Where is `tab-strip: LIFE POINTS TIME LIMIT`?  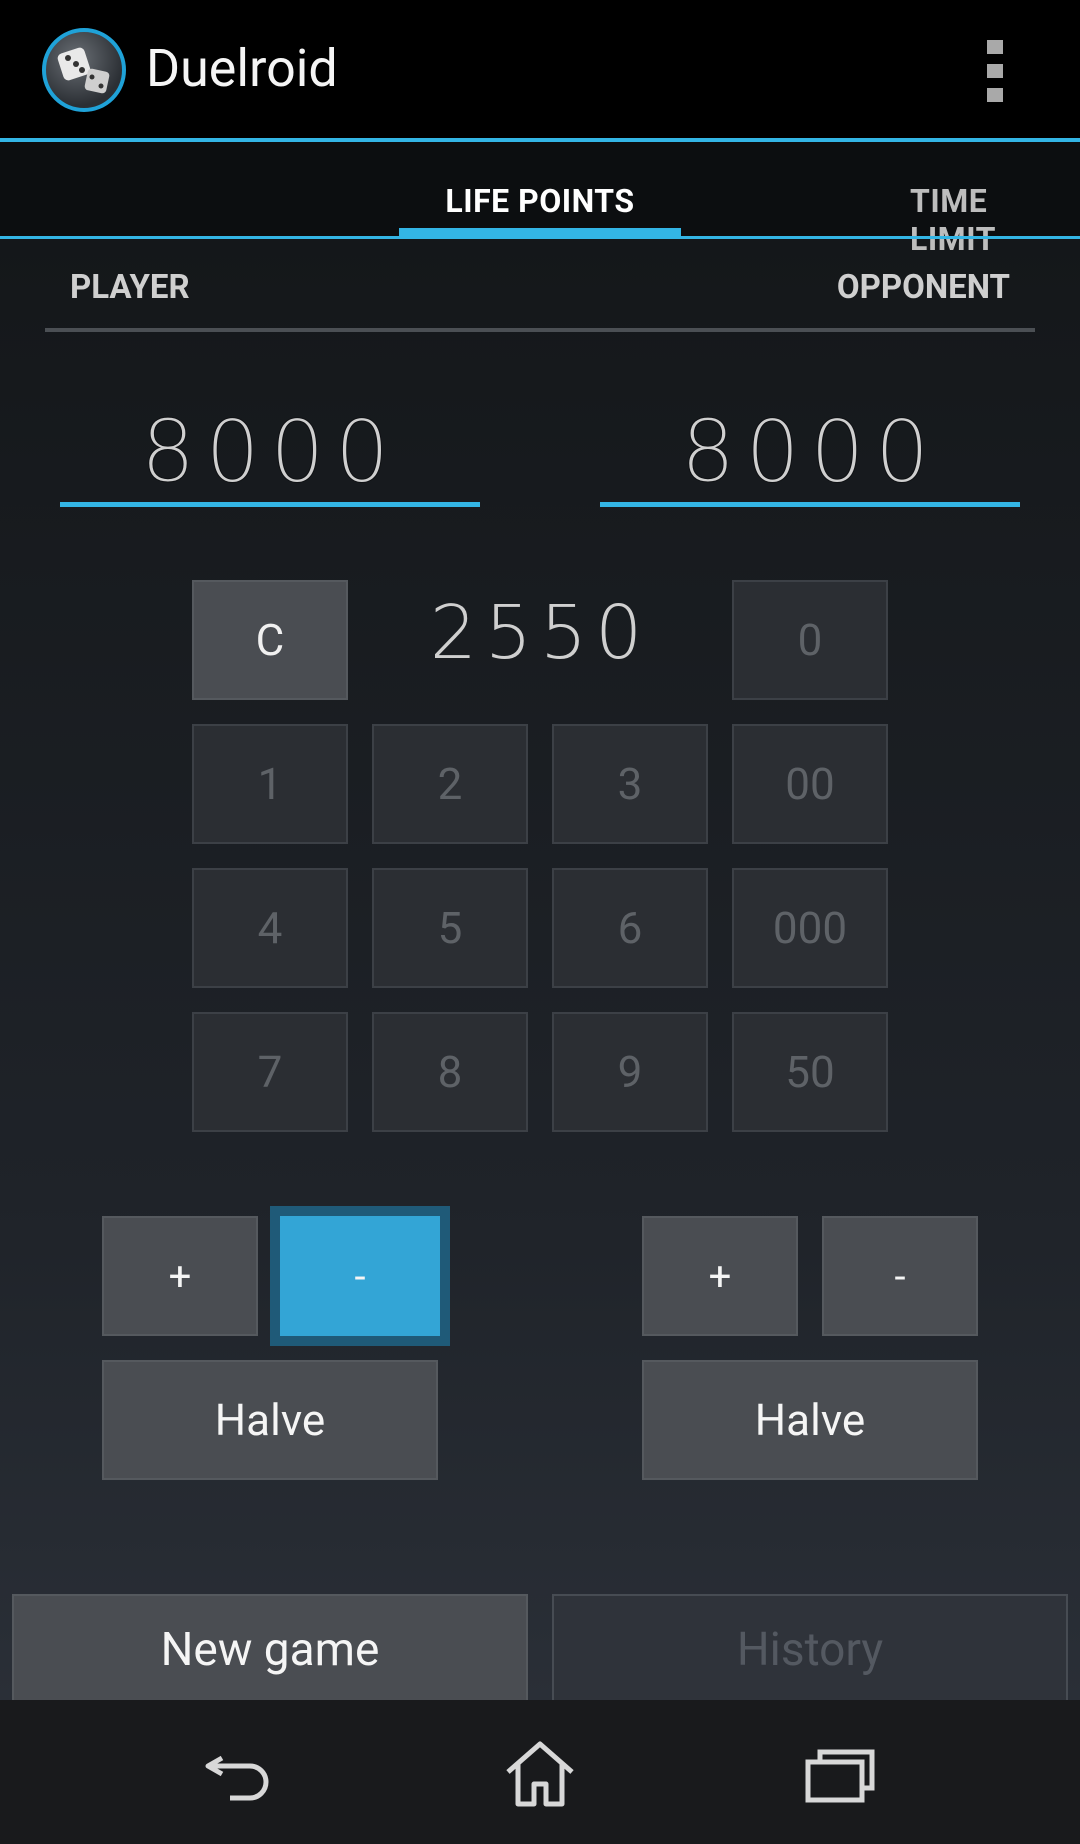
tab-strip: LIFE POINTS TIME LIMIT is located at coordinates (540, 200).